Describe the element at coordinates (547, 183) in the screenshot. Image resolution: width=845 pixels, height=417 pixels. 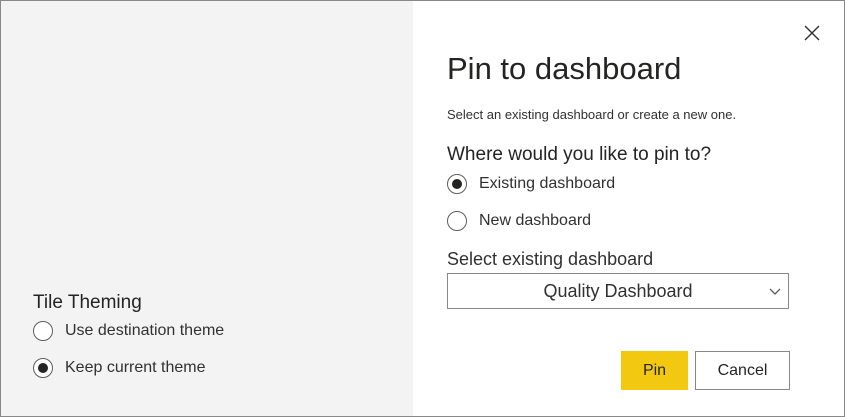
I see `existing-dashboard-label: Existing dashboard` at that location.